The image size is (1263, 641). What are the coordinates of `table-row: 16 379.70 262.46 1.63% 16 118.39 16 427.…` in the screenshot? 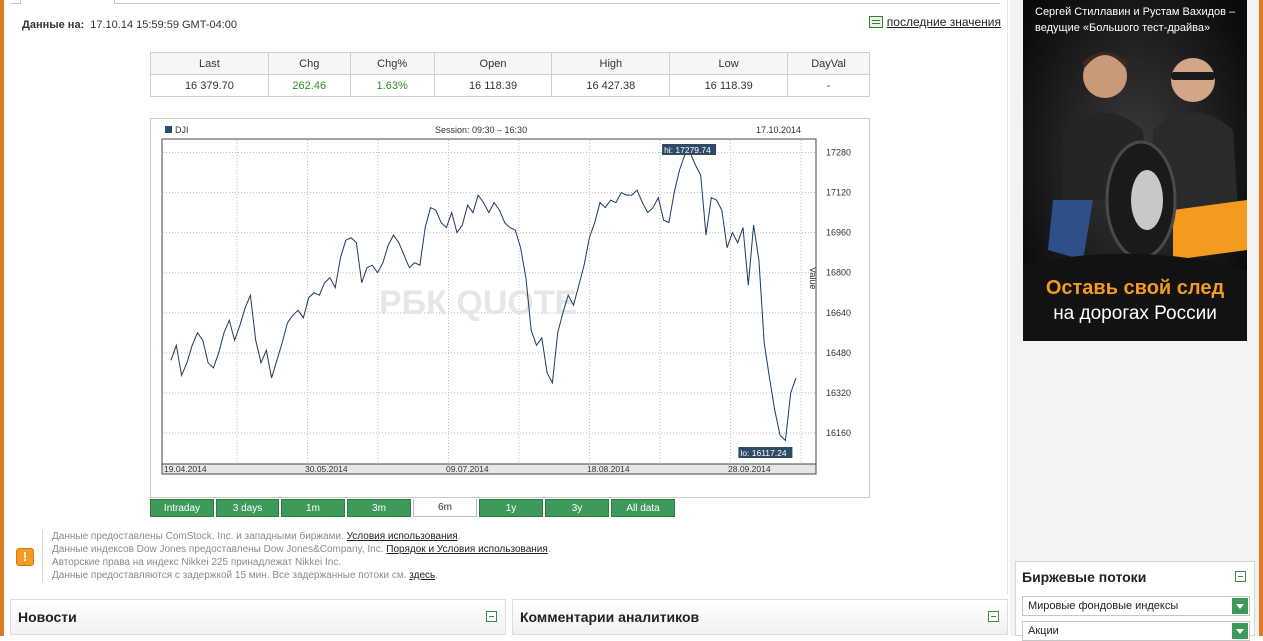 It's located at (510, 85).